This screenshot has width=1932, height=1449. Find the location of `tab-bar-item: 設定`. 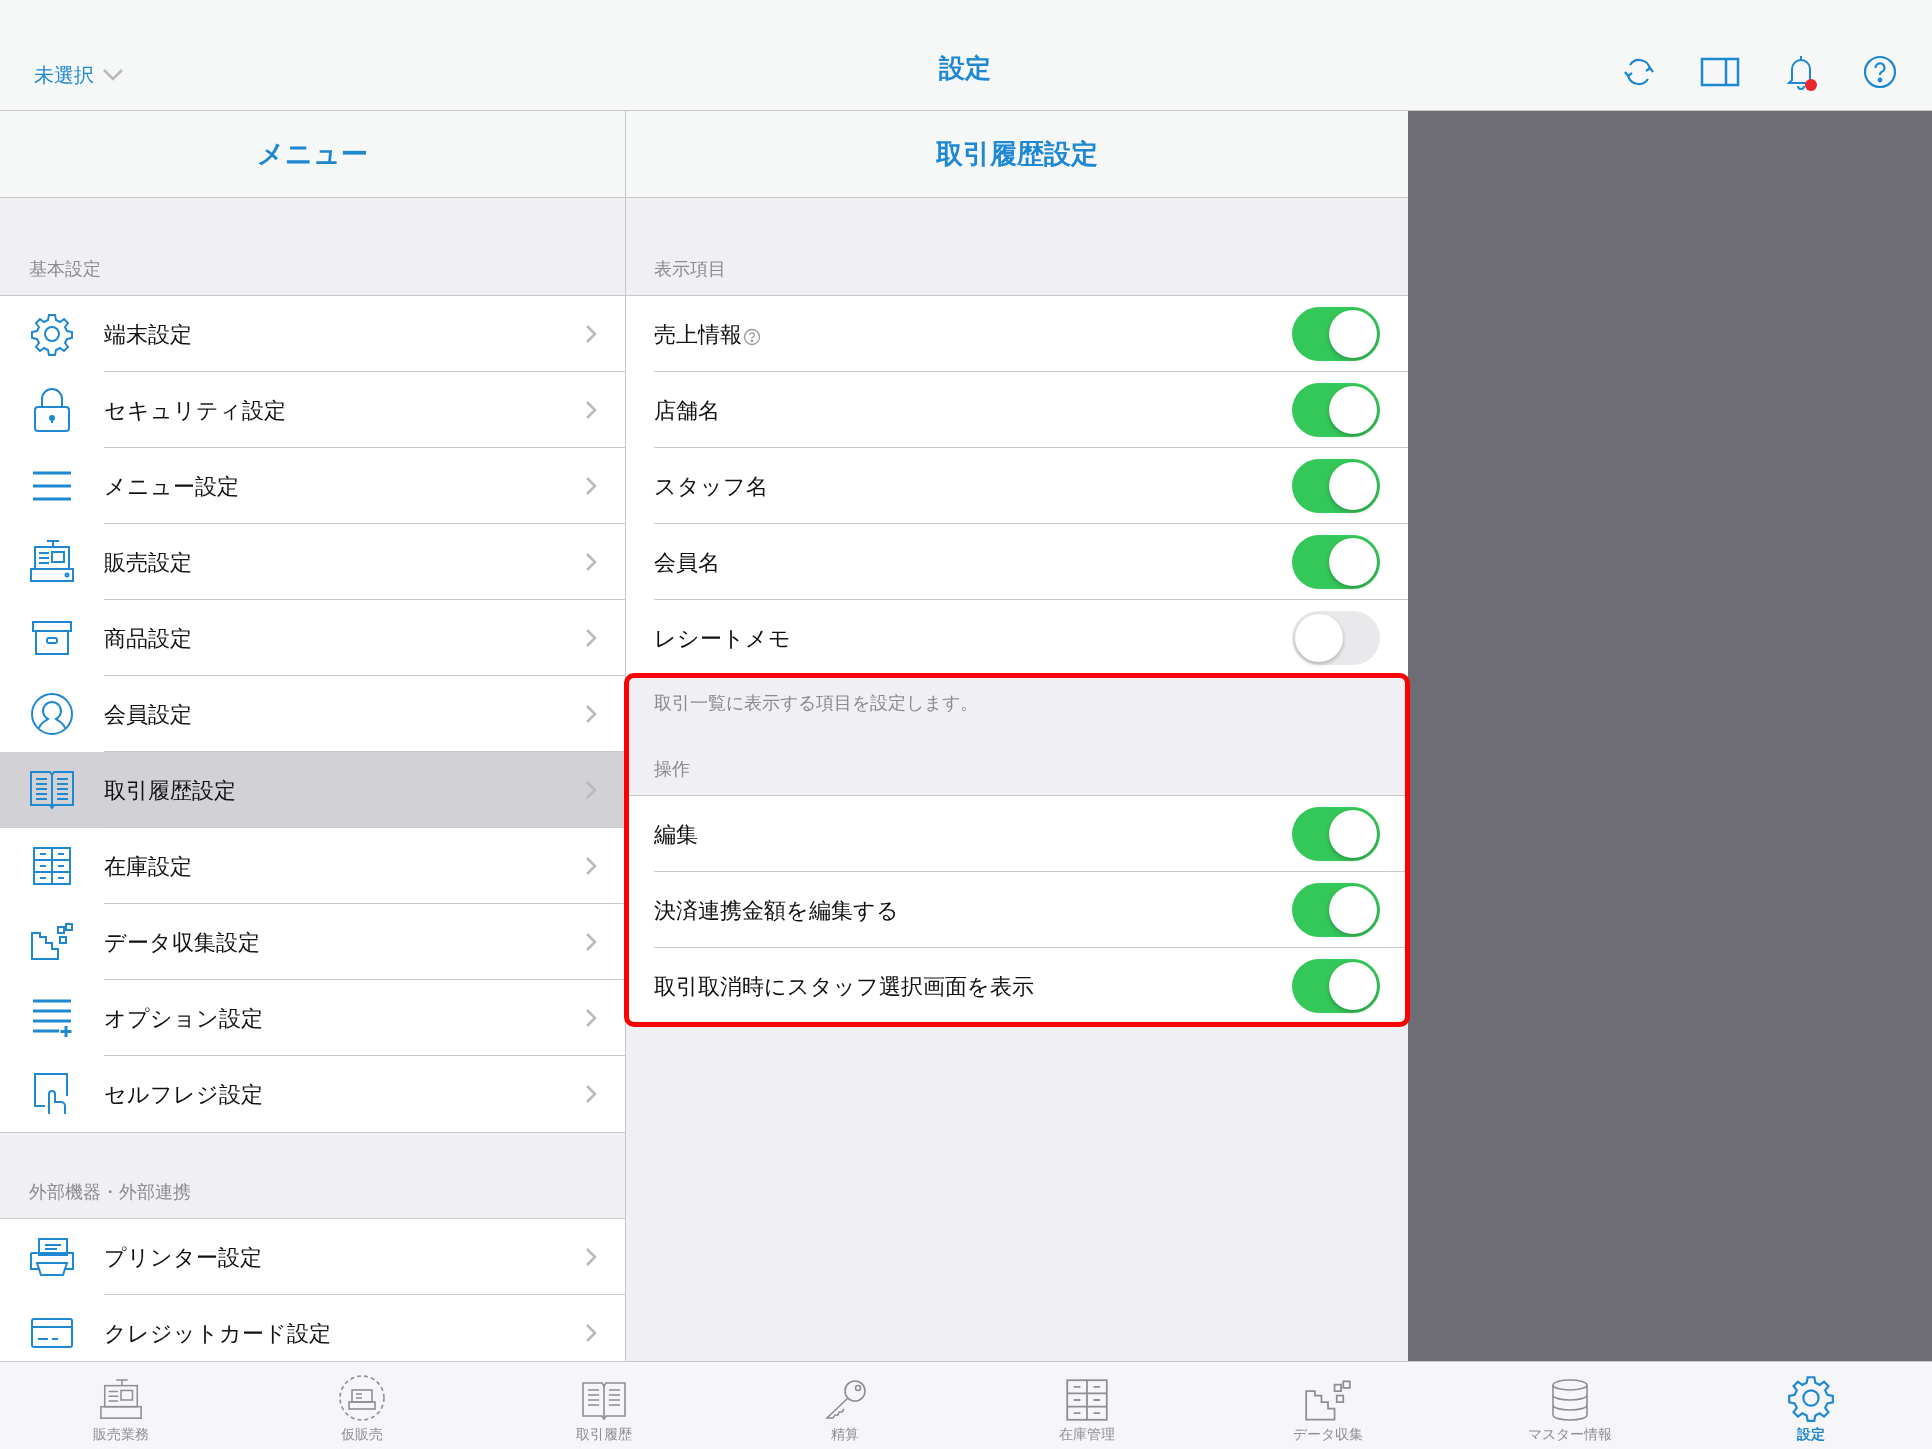

tab-bar-item: 設定 is located at coordinates (1811, 1405).